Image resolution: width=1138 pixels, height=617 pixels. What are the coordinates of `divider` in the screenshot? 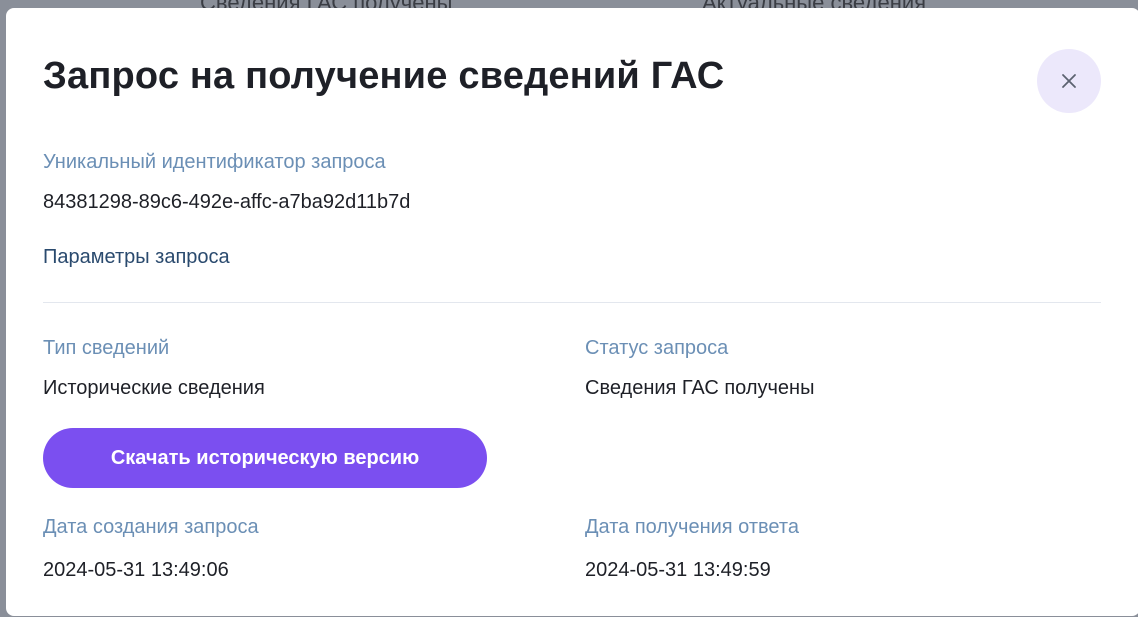 It's located at (572, 302).